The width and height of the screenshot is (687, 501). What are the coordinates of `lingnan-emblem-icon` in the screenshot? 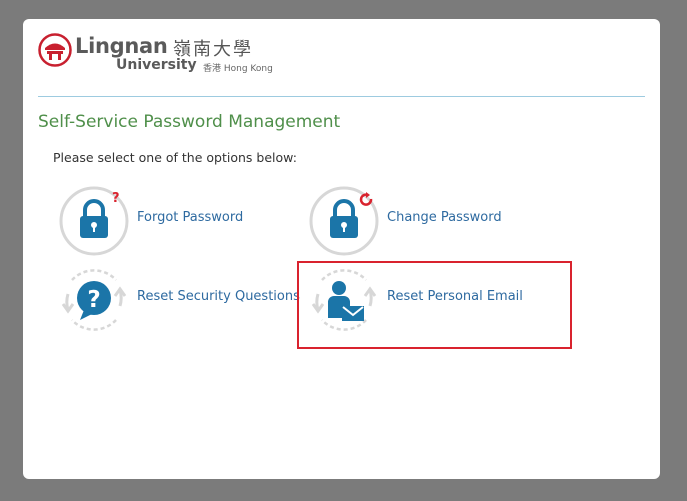 It's located at (55, 50).